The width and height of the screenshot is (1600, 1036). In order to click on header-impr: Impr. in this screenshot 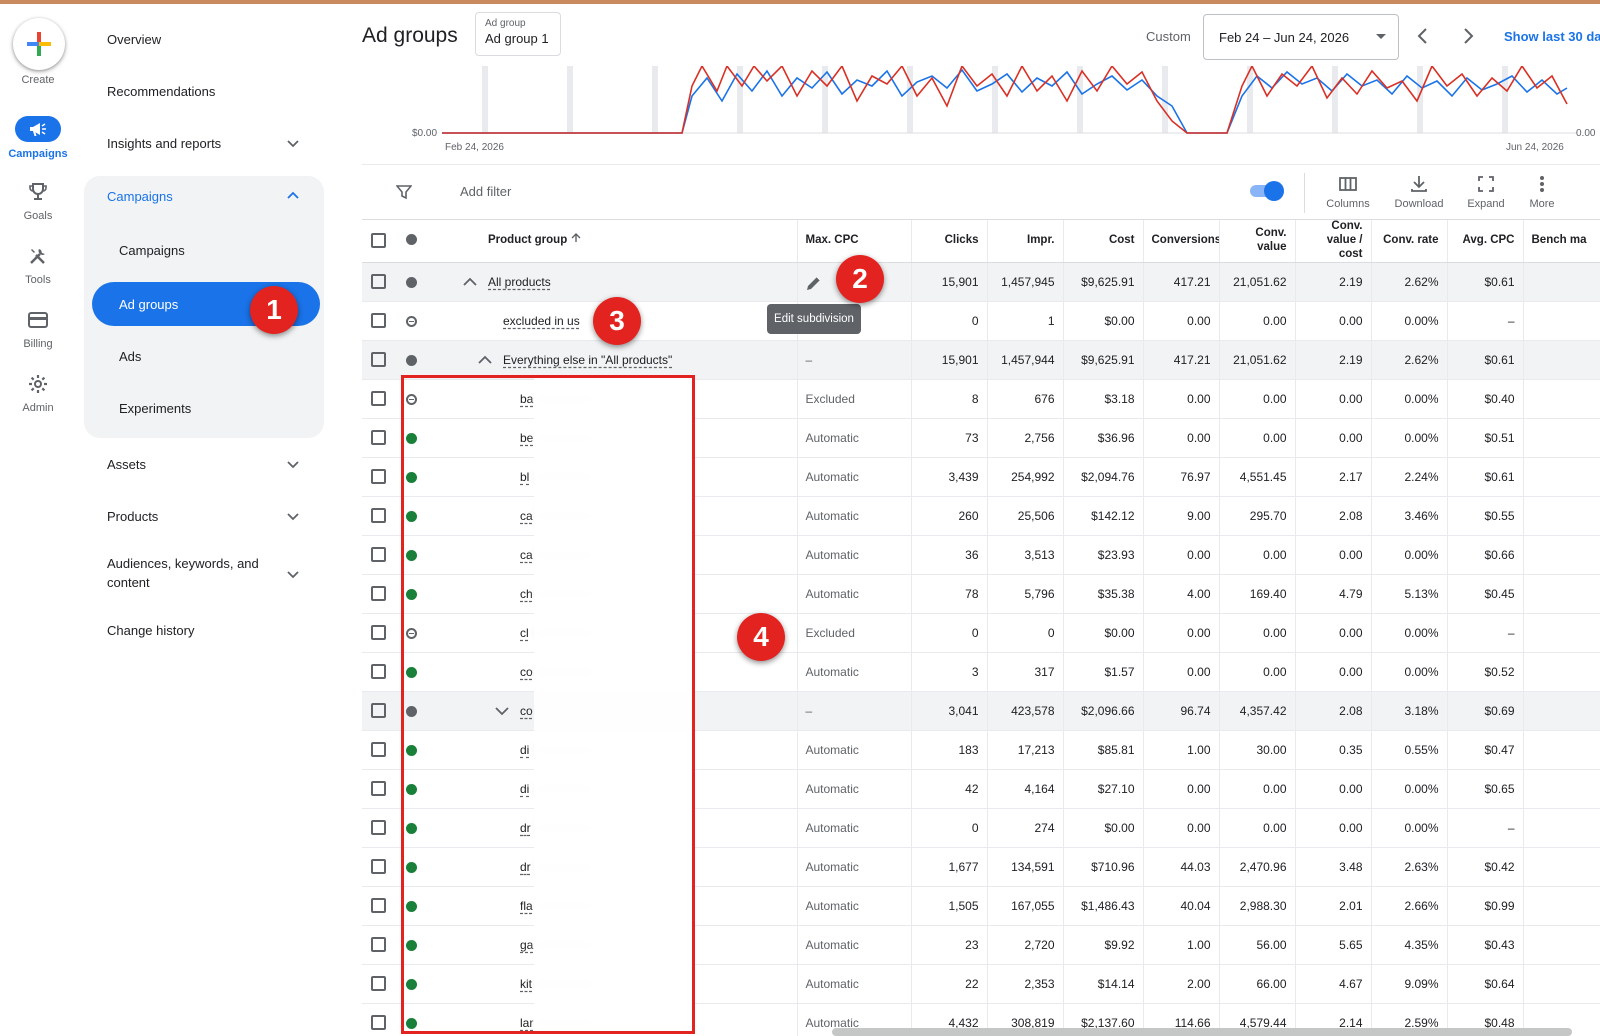, I will do `click(1025, 241)`.